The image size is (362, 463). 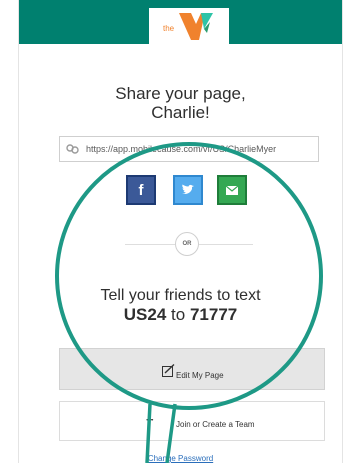 I want to click on title-line-2: Charlie!, so click(x=180, y=112).